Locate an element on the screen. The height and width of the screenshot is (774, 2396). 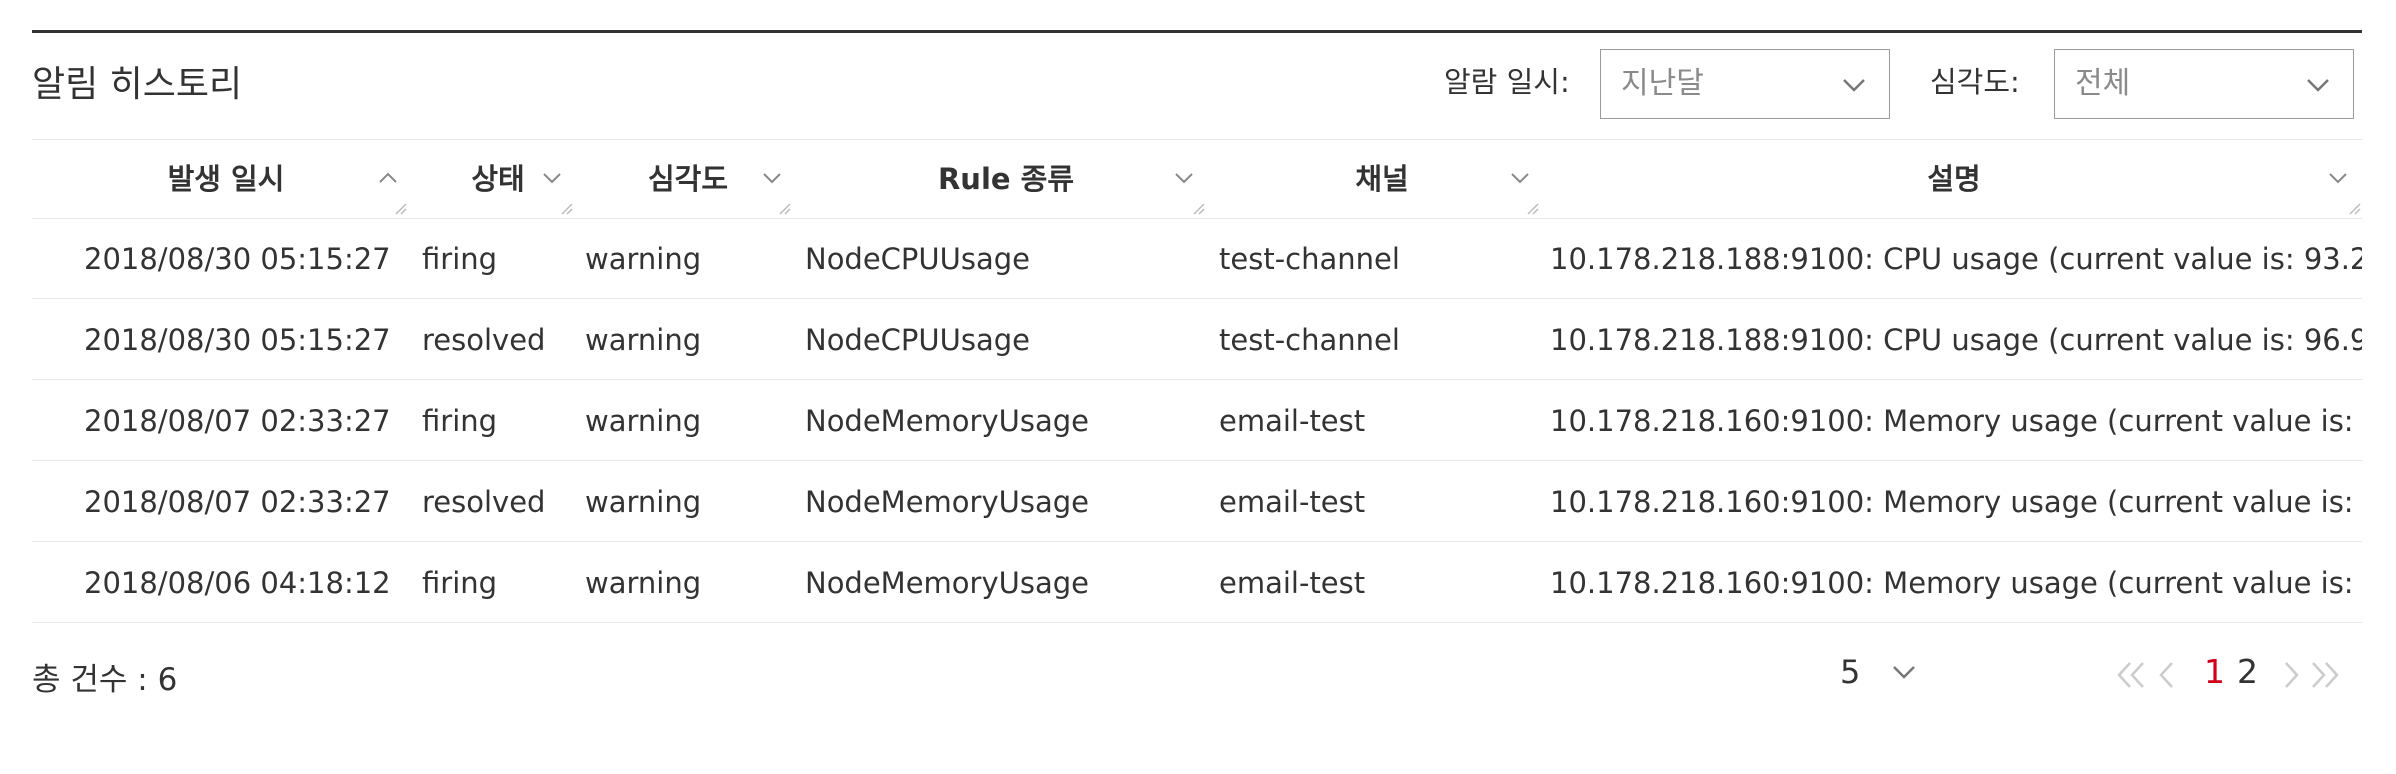
table-header: 발생 일시 상태 심각도 Rule 종류 채널 설명 is located at coordinates (1197, 179).